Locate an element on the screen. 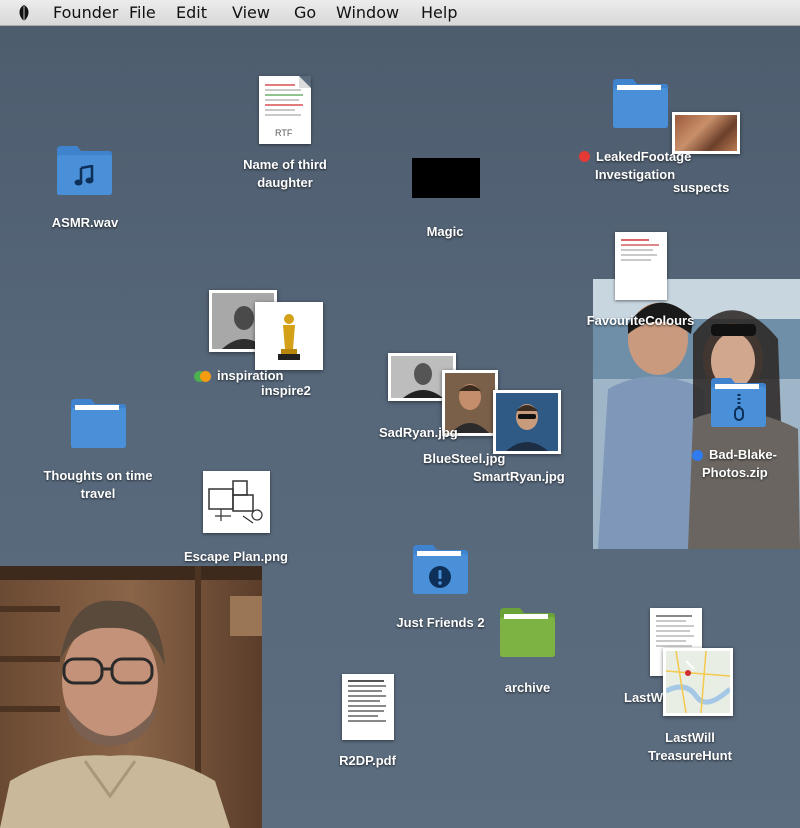 This screenshot has width=800, height=828. thoughts-folder: Thoughts on time travel is located at coordinates (100, 450).